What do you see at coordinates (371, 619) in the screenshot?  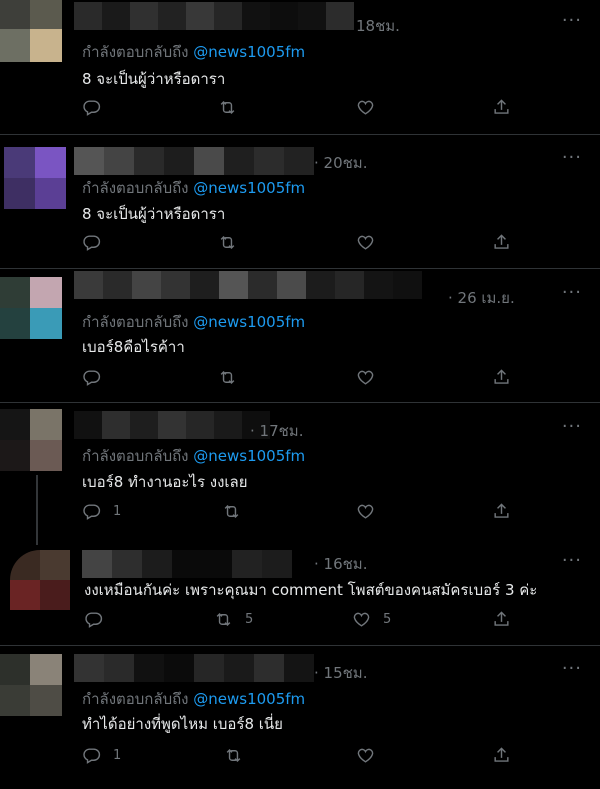 I see `like-button: 5` at bounding box center [371, 619].